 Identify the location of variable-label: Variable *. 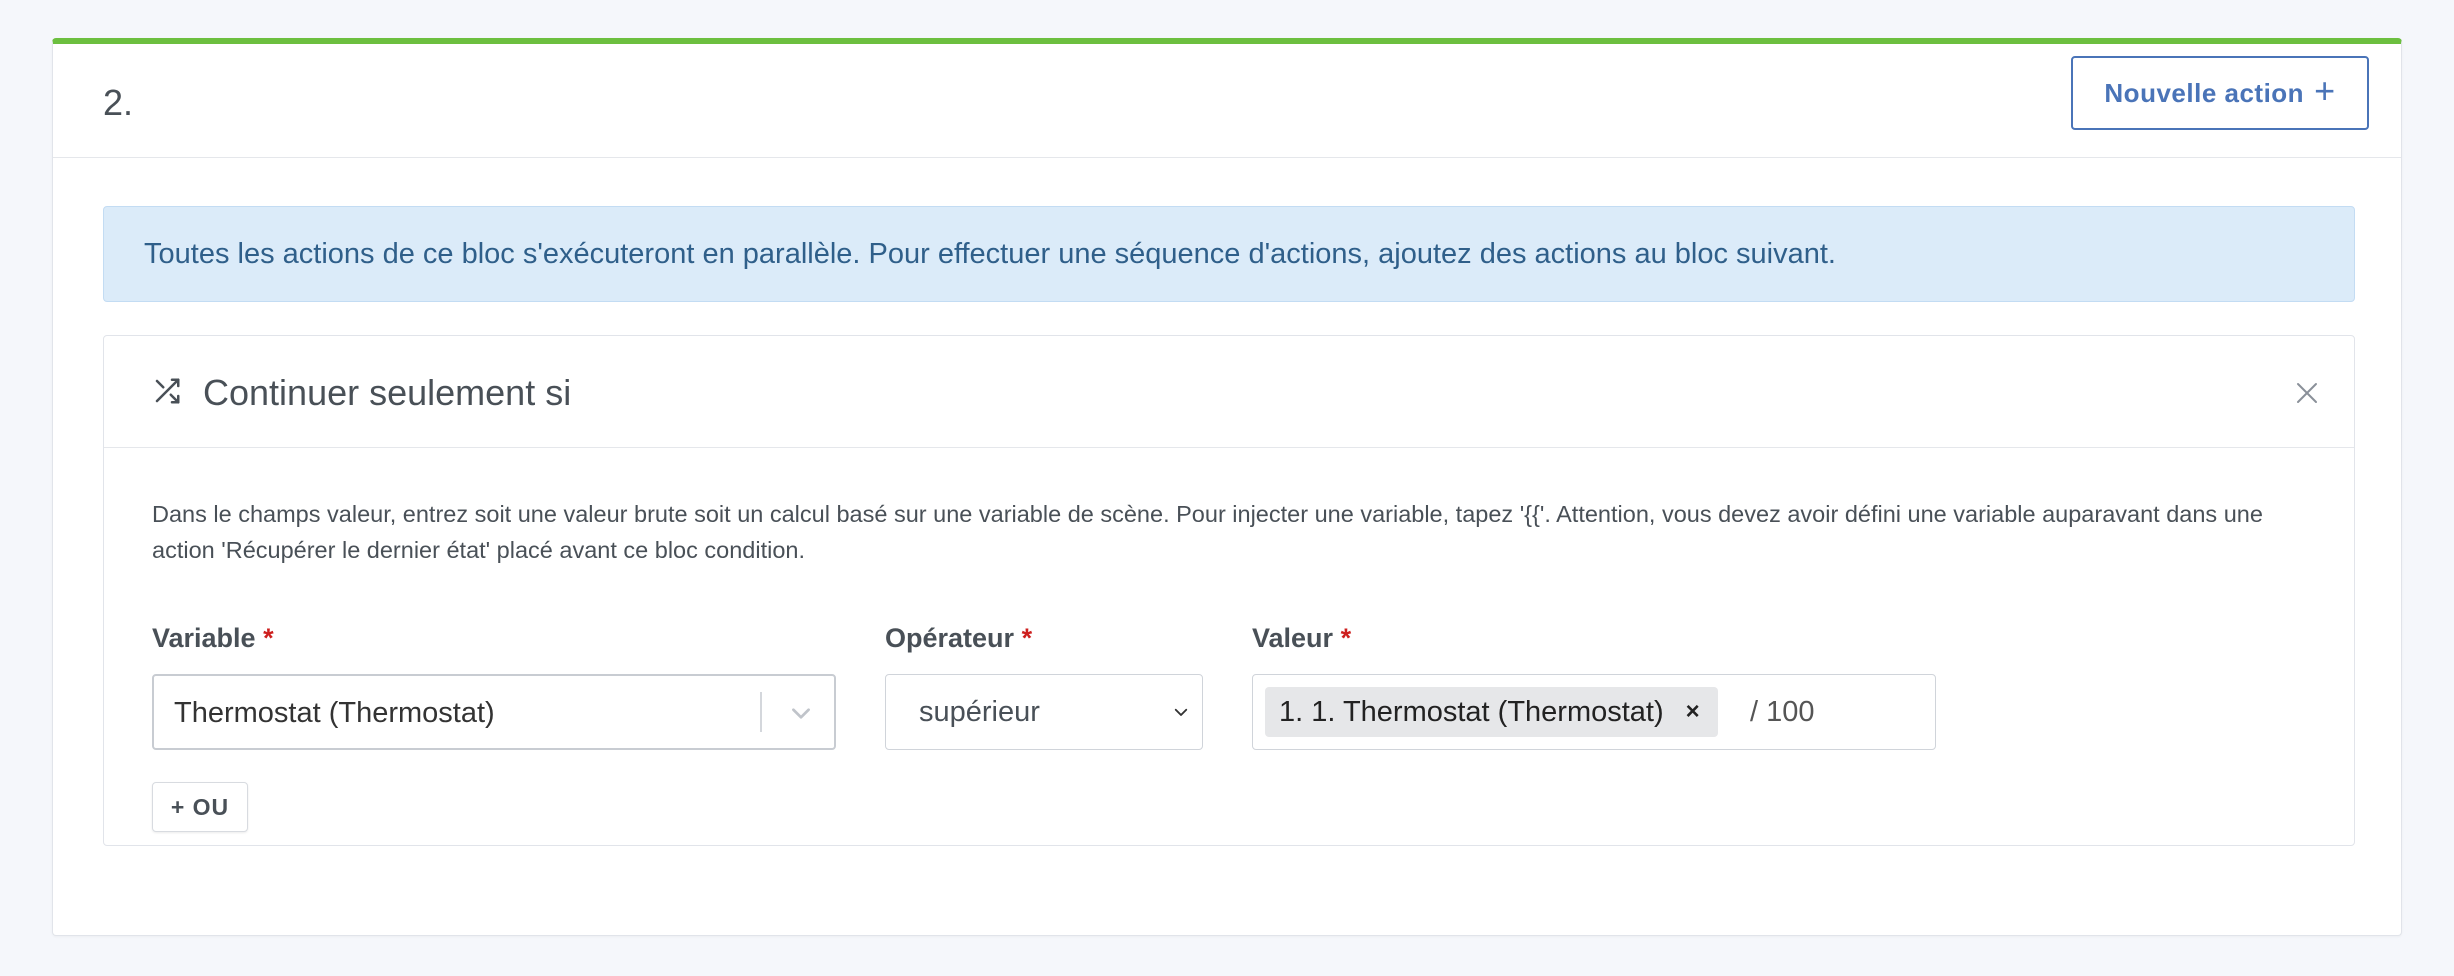
(213, 638).